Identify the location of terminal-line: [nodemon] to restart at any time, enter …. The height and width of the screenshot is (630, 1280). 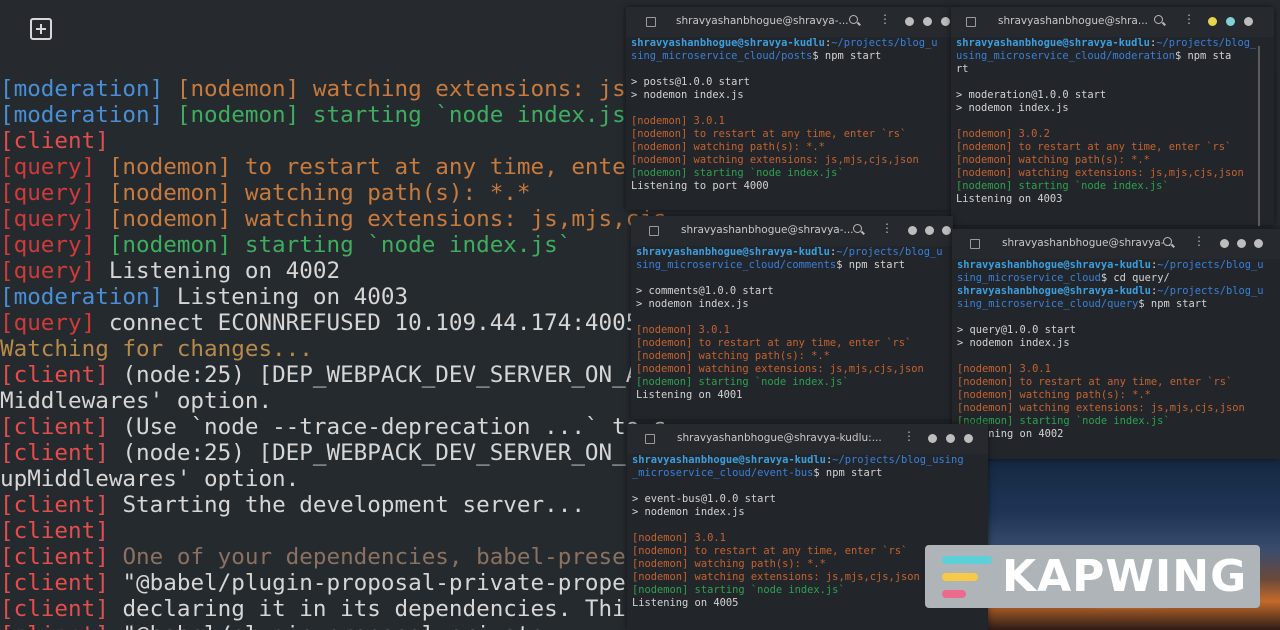
(794, 343).